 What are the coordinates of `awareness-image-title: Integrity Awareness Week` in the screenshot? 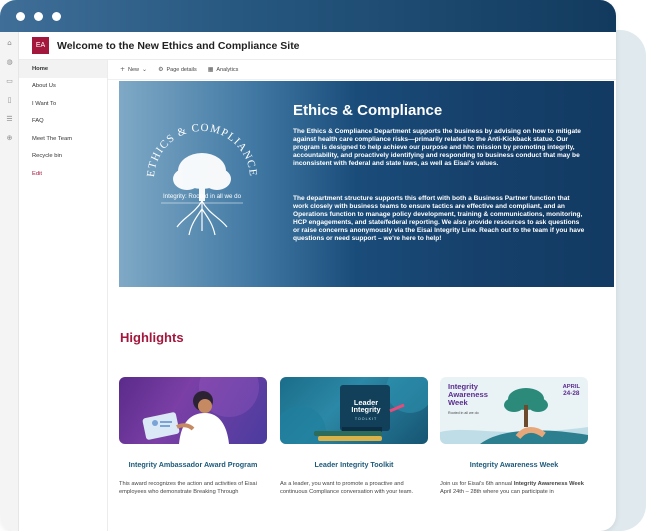 It's located at (468, 395).